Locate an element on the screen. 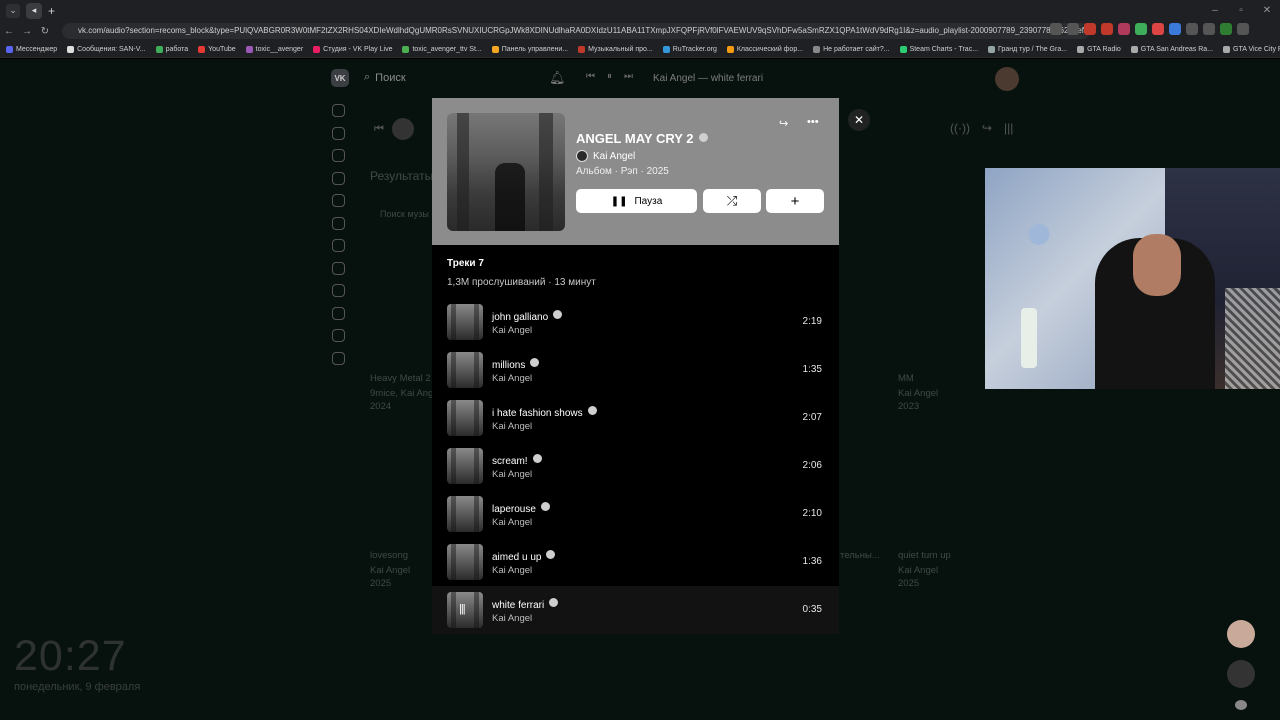 This screenshot has height=720, width=1280. reload-icon: ↻ is located at coordinates (45, 31).